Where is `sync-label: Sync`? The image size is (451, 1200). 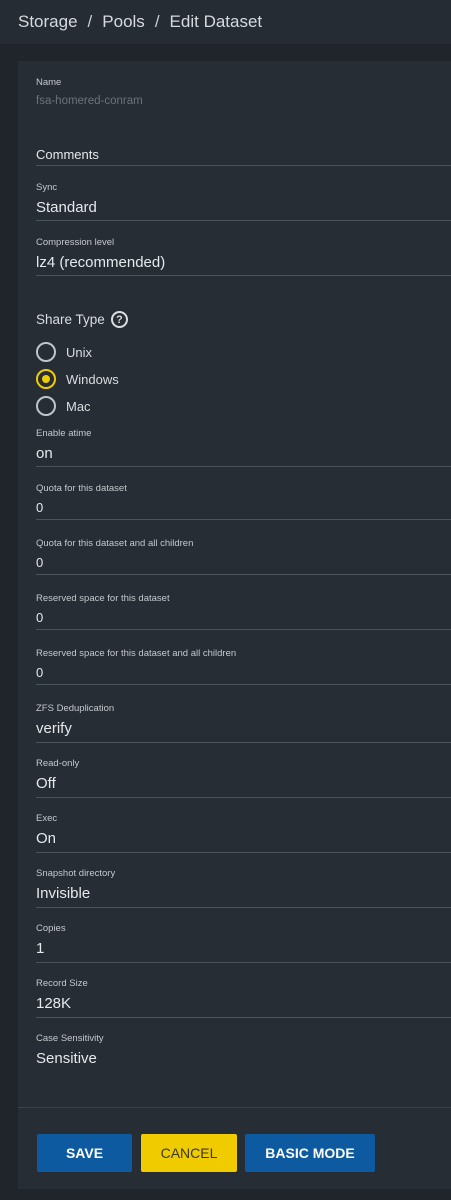 sync-label: Sync is located at coordinates (47, 187).